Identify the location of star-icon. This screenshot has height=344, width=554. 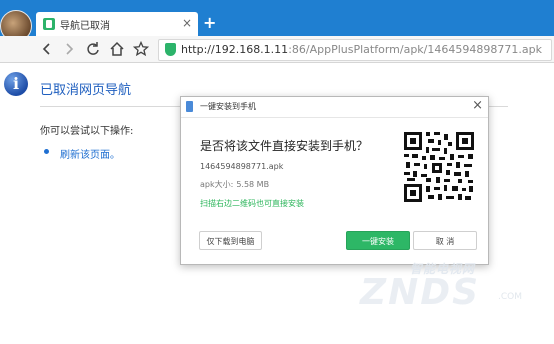
(141, 48).